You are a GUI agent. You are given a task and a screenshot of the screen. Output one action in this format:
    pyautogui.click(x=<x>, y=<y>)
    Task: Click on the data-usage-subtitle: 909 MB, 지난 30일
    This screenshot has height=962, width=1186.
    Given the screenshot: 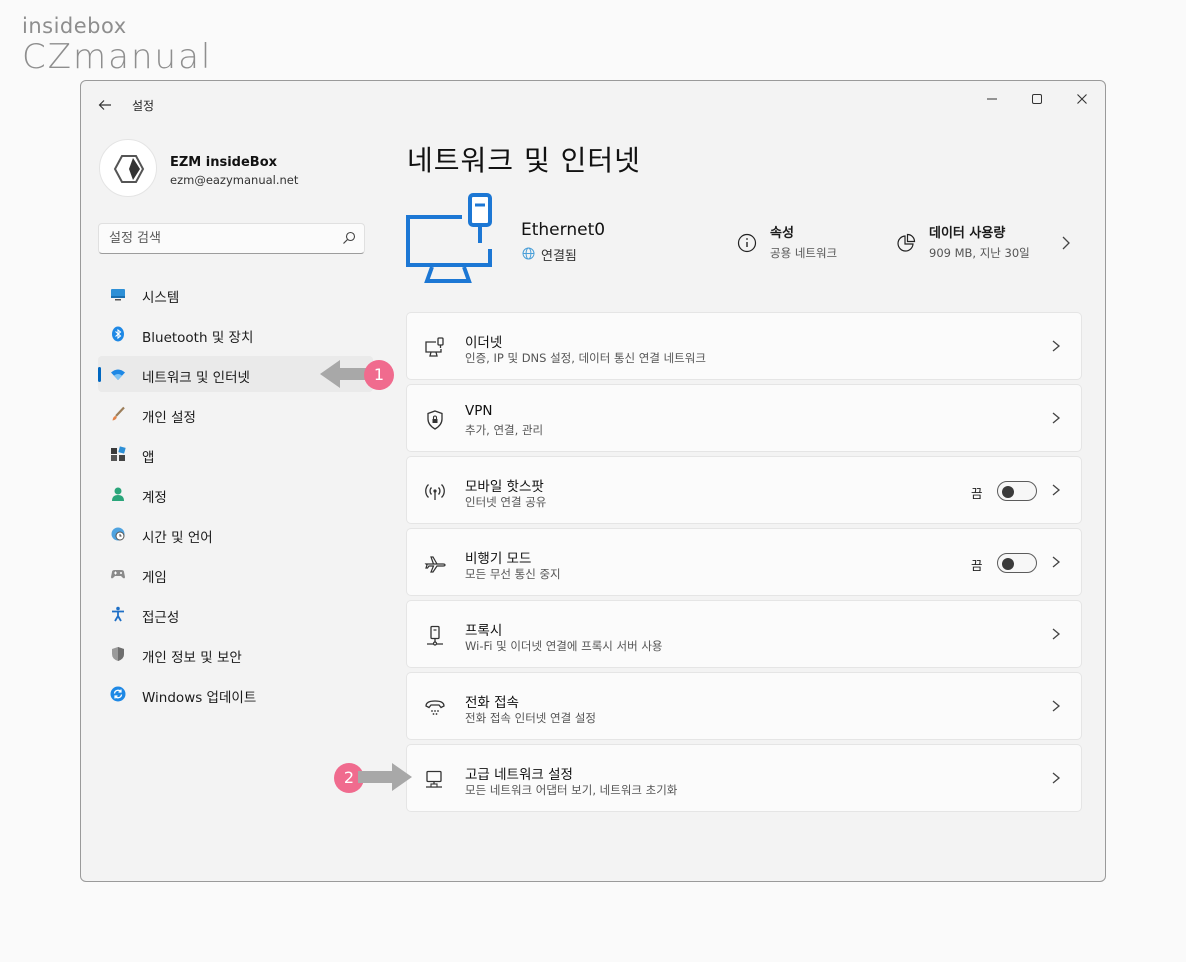 What is the action you would take?
    pyautogui.click(x=979, y=253)
    